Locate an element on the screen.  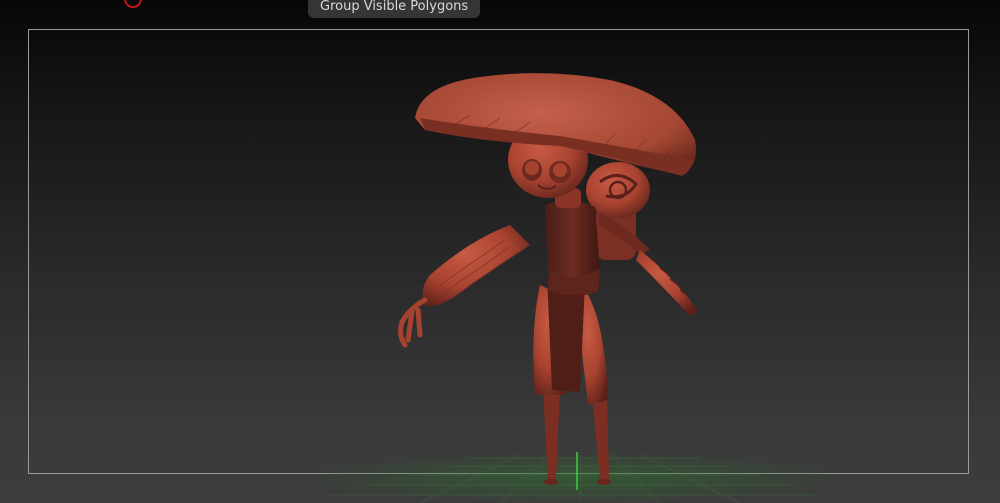
right-arm is located at coordinates (648, 264).